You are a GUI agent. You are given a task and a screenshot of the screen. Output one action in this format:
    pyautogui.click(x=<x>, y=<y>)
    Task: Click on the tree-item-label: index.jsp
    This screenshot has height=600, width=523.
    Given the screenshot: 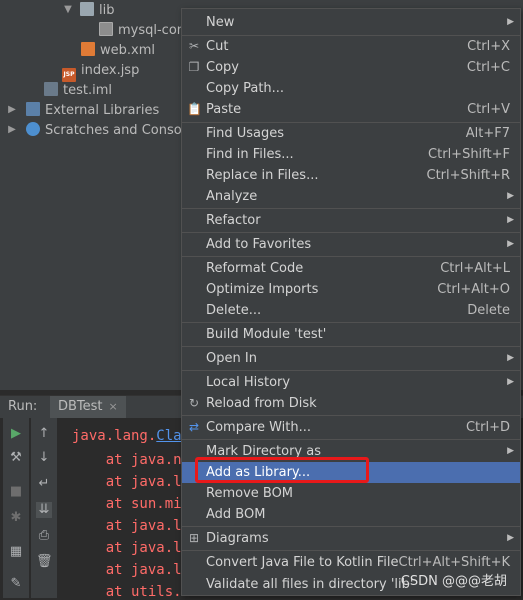 What is the action you would take?
    pyautogui.click(x=110, y=70)
    